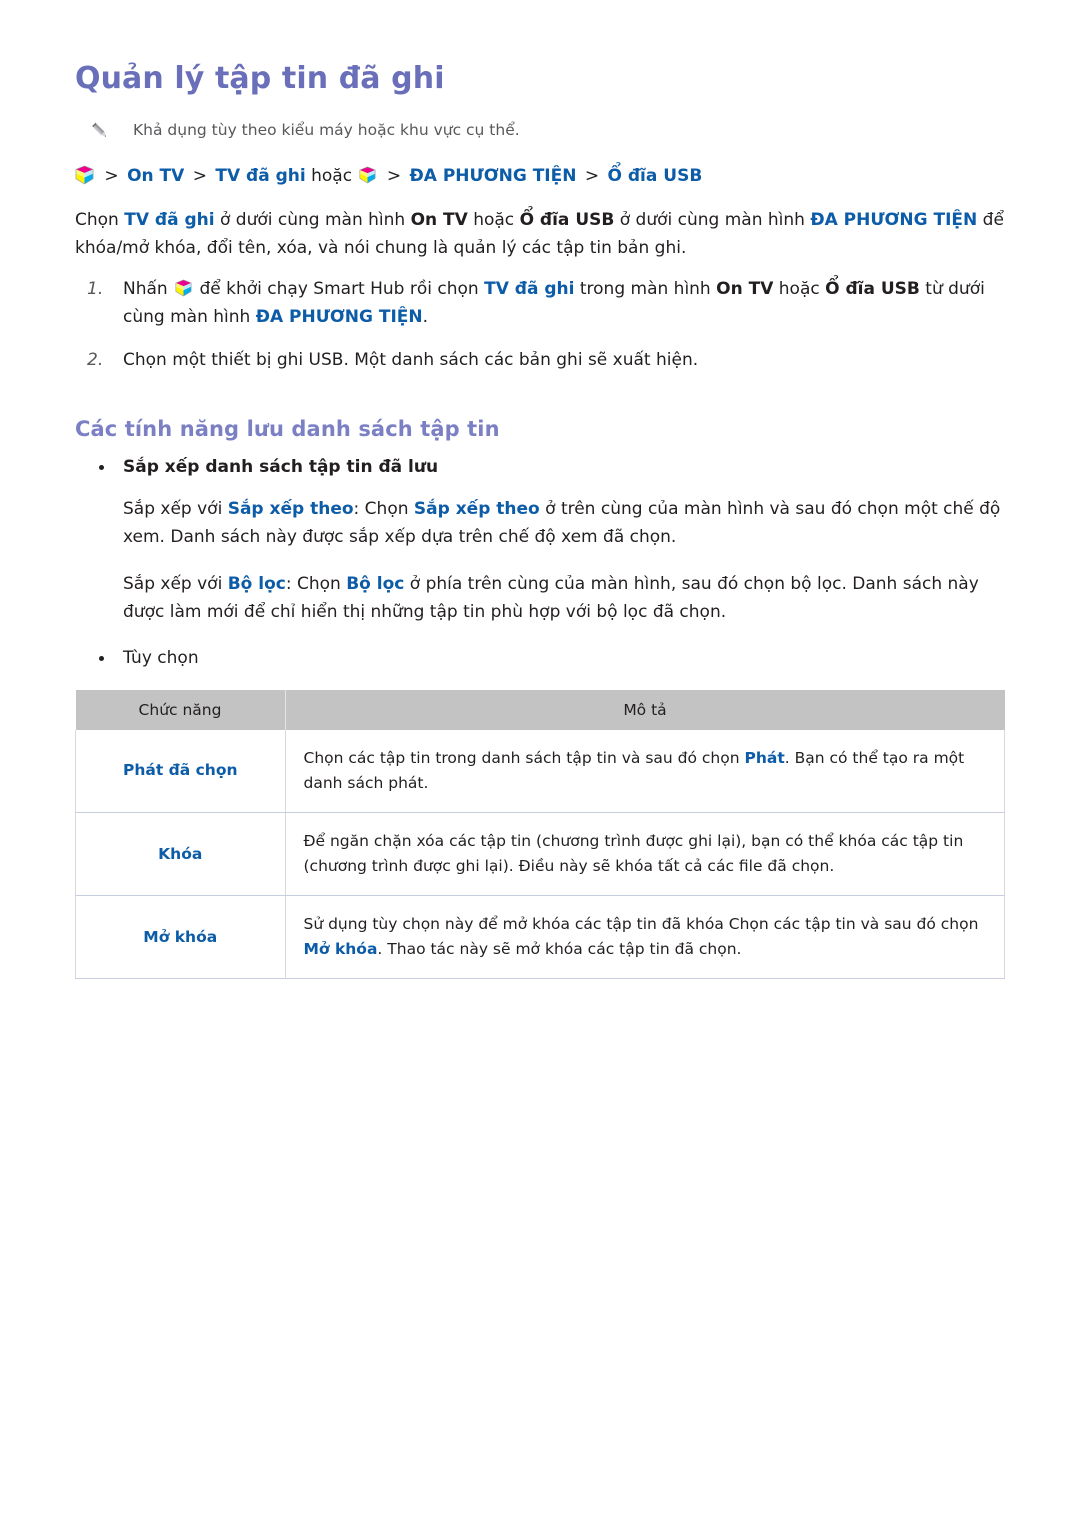 This screenshot has width=1080, height=1527. What do you see at coordinates (476, 509) in the screenshot?
I see `sort1-bold-sap-xep-theo-2: Sắp xếp theo` at bounding box center [476, 509].